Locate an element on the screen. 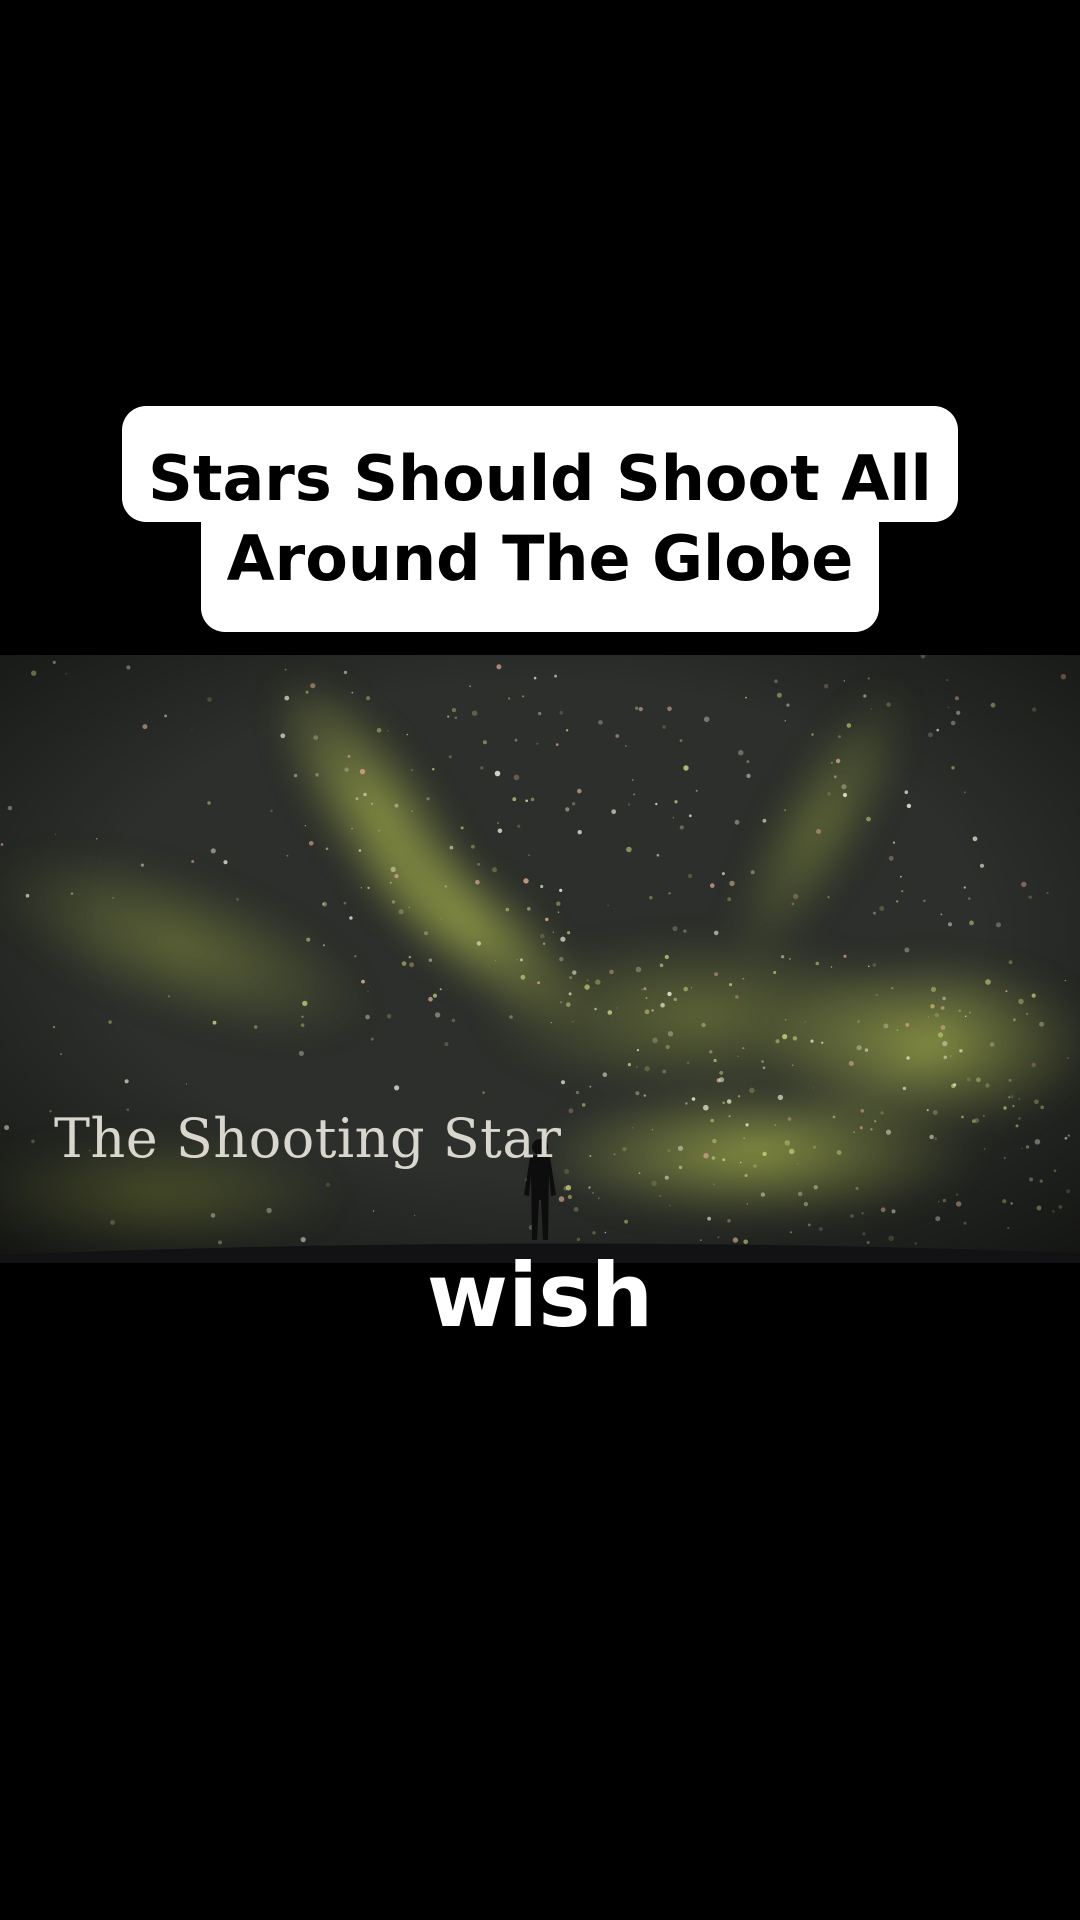  caption-box: Stars Should Shoot All Around The Globe is located at coordinates (540, 519).